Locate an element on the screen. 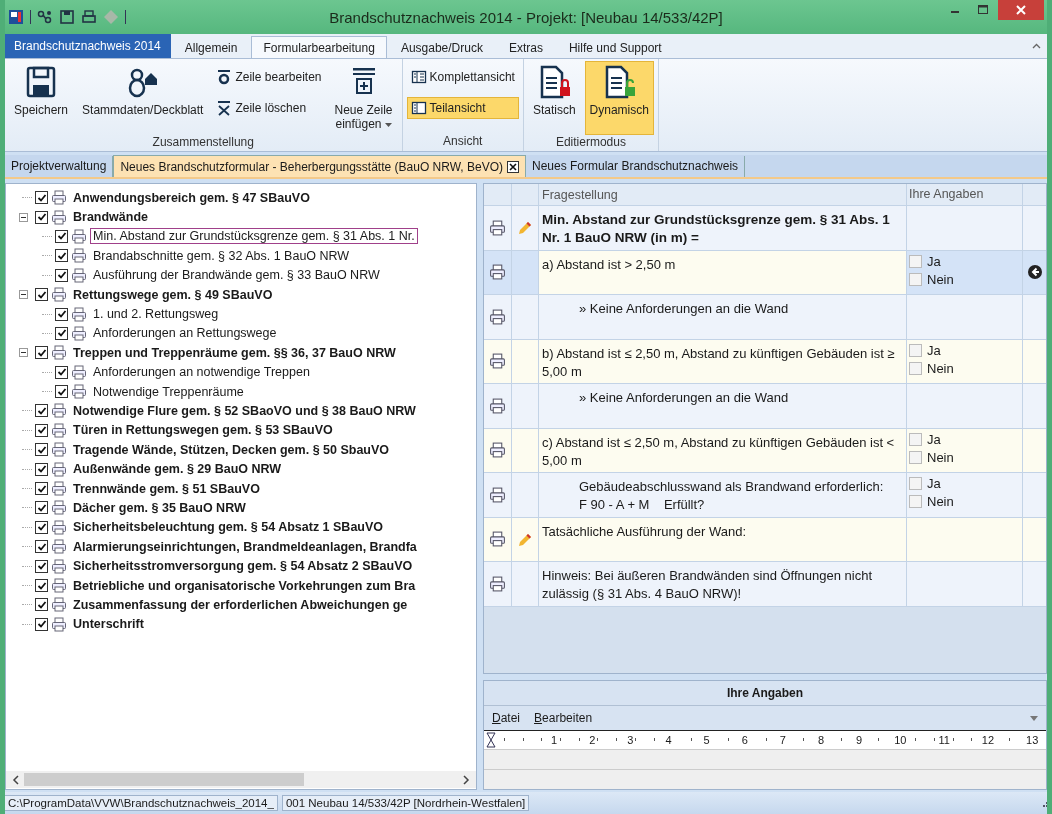 This screenshot has width=1052, height=814. close-button is located at coordinates (1021, 10).